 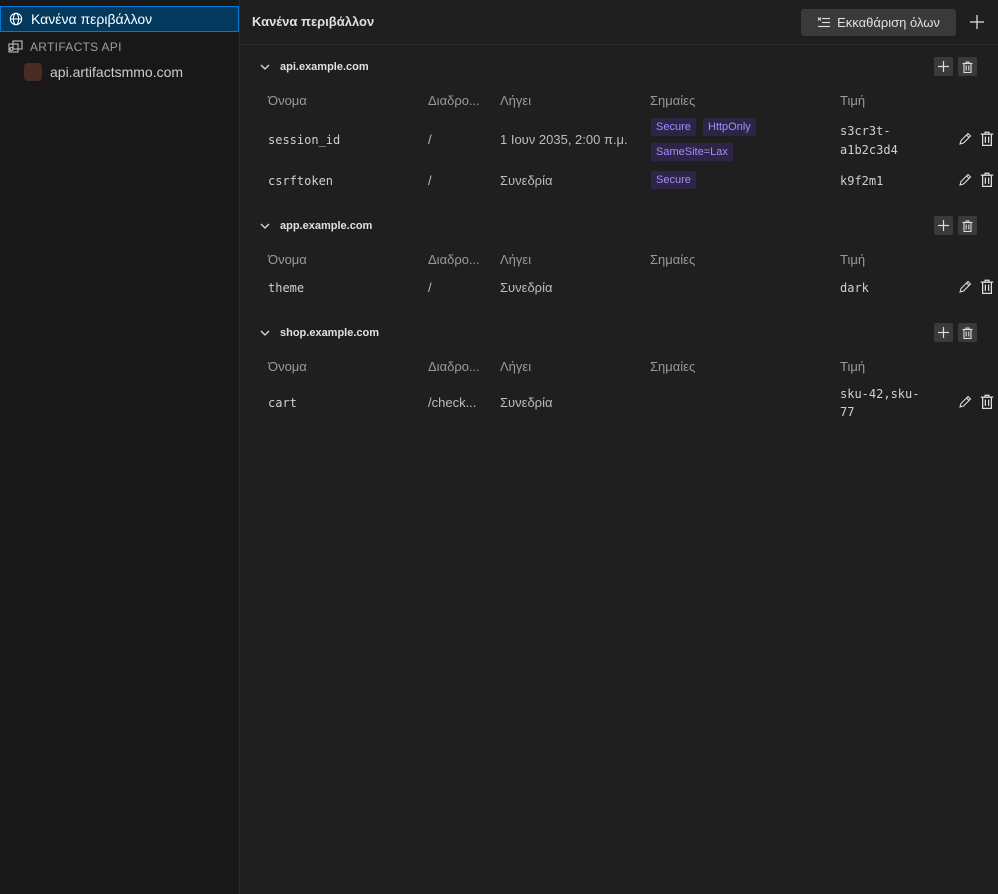 What do you see at coordinates (330, 333) in the screenshot?
I see `domain-name: shop.example.com` at bounding box center [330, 333].